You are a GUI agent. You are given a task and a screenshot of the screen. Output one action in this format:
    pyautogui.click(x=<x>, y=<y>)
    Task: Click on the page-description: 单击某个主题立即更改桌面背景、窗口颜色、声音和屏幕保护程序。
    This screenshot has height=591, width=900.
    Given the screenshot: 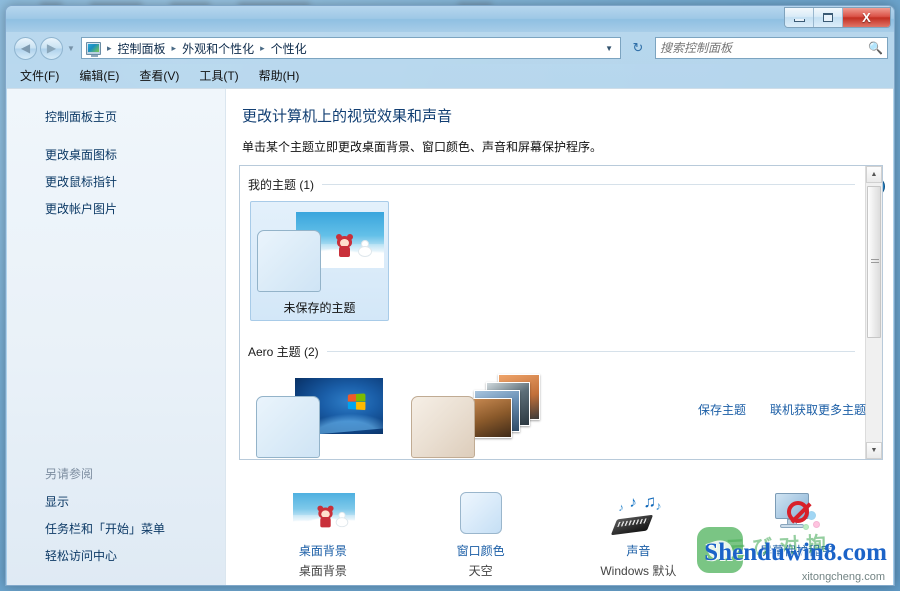 What is the action you would take?
    pyautogui.click(x=422, y=147)
    